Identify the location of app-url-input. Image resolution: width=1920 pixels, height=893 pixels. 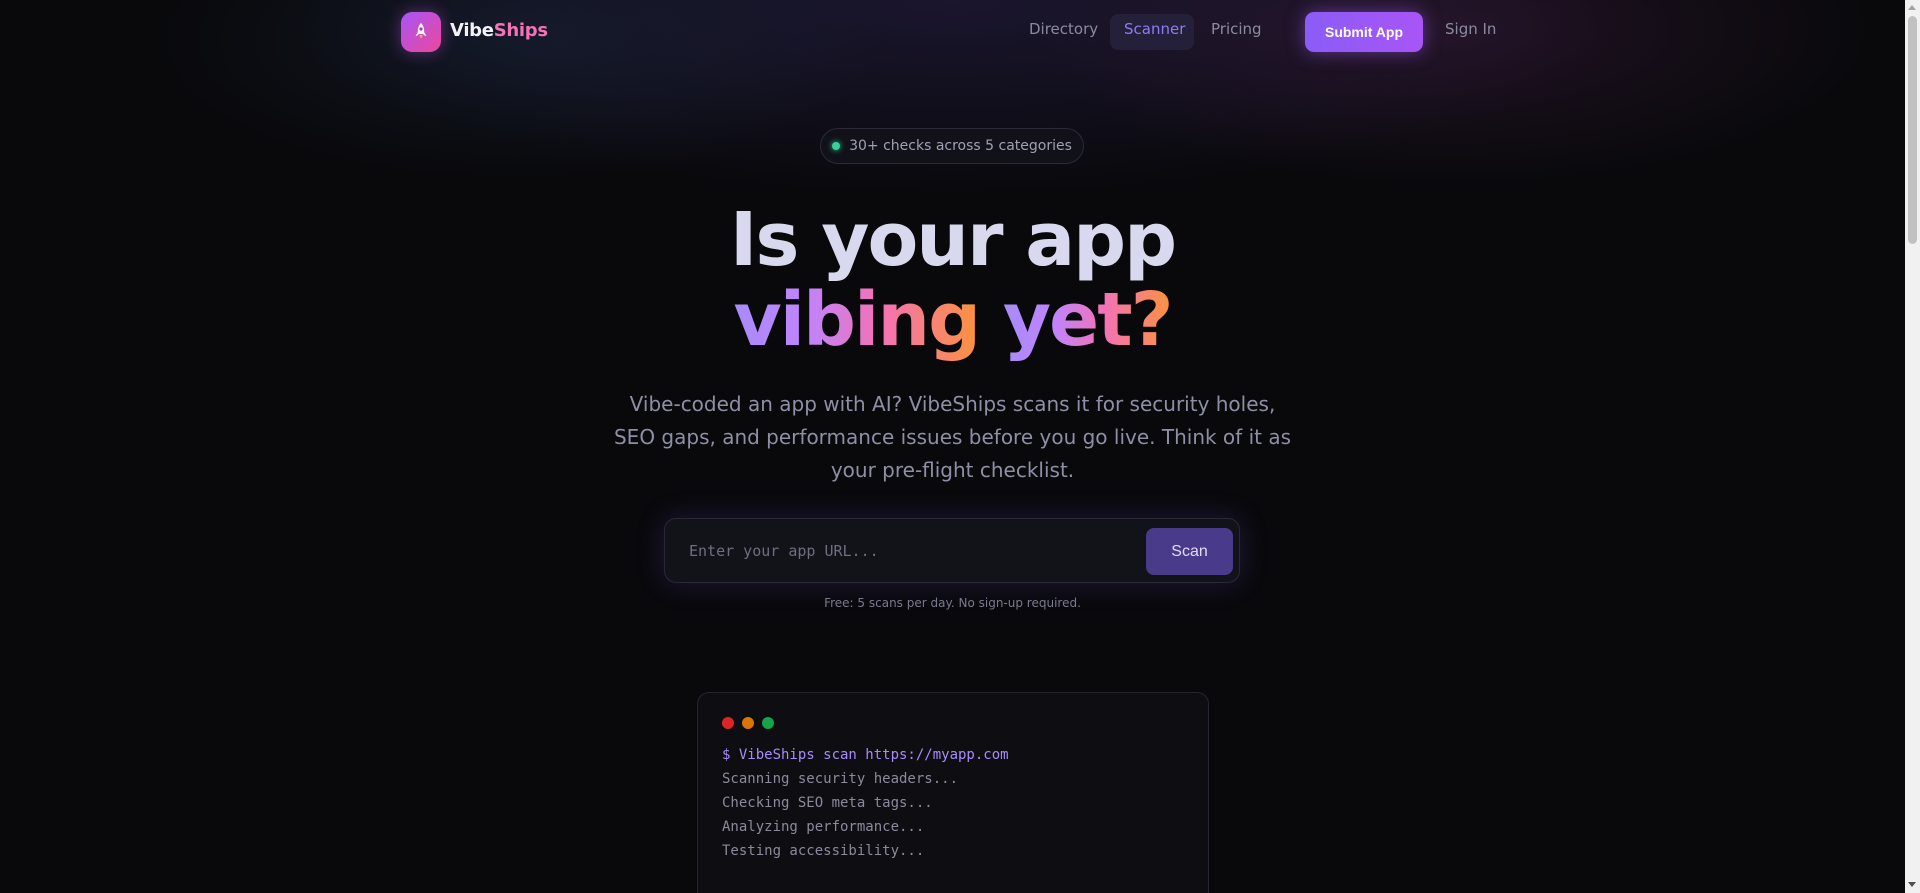
(895, 550).